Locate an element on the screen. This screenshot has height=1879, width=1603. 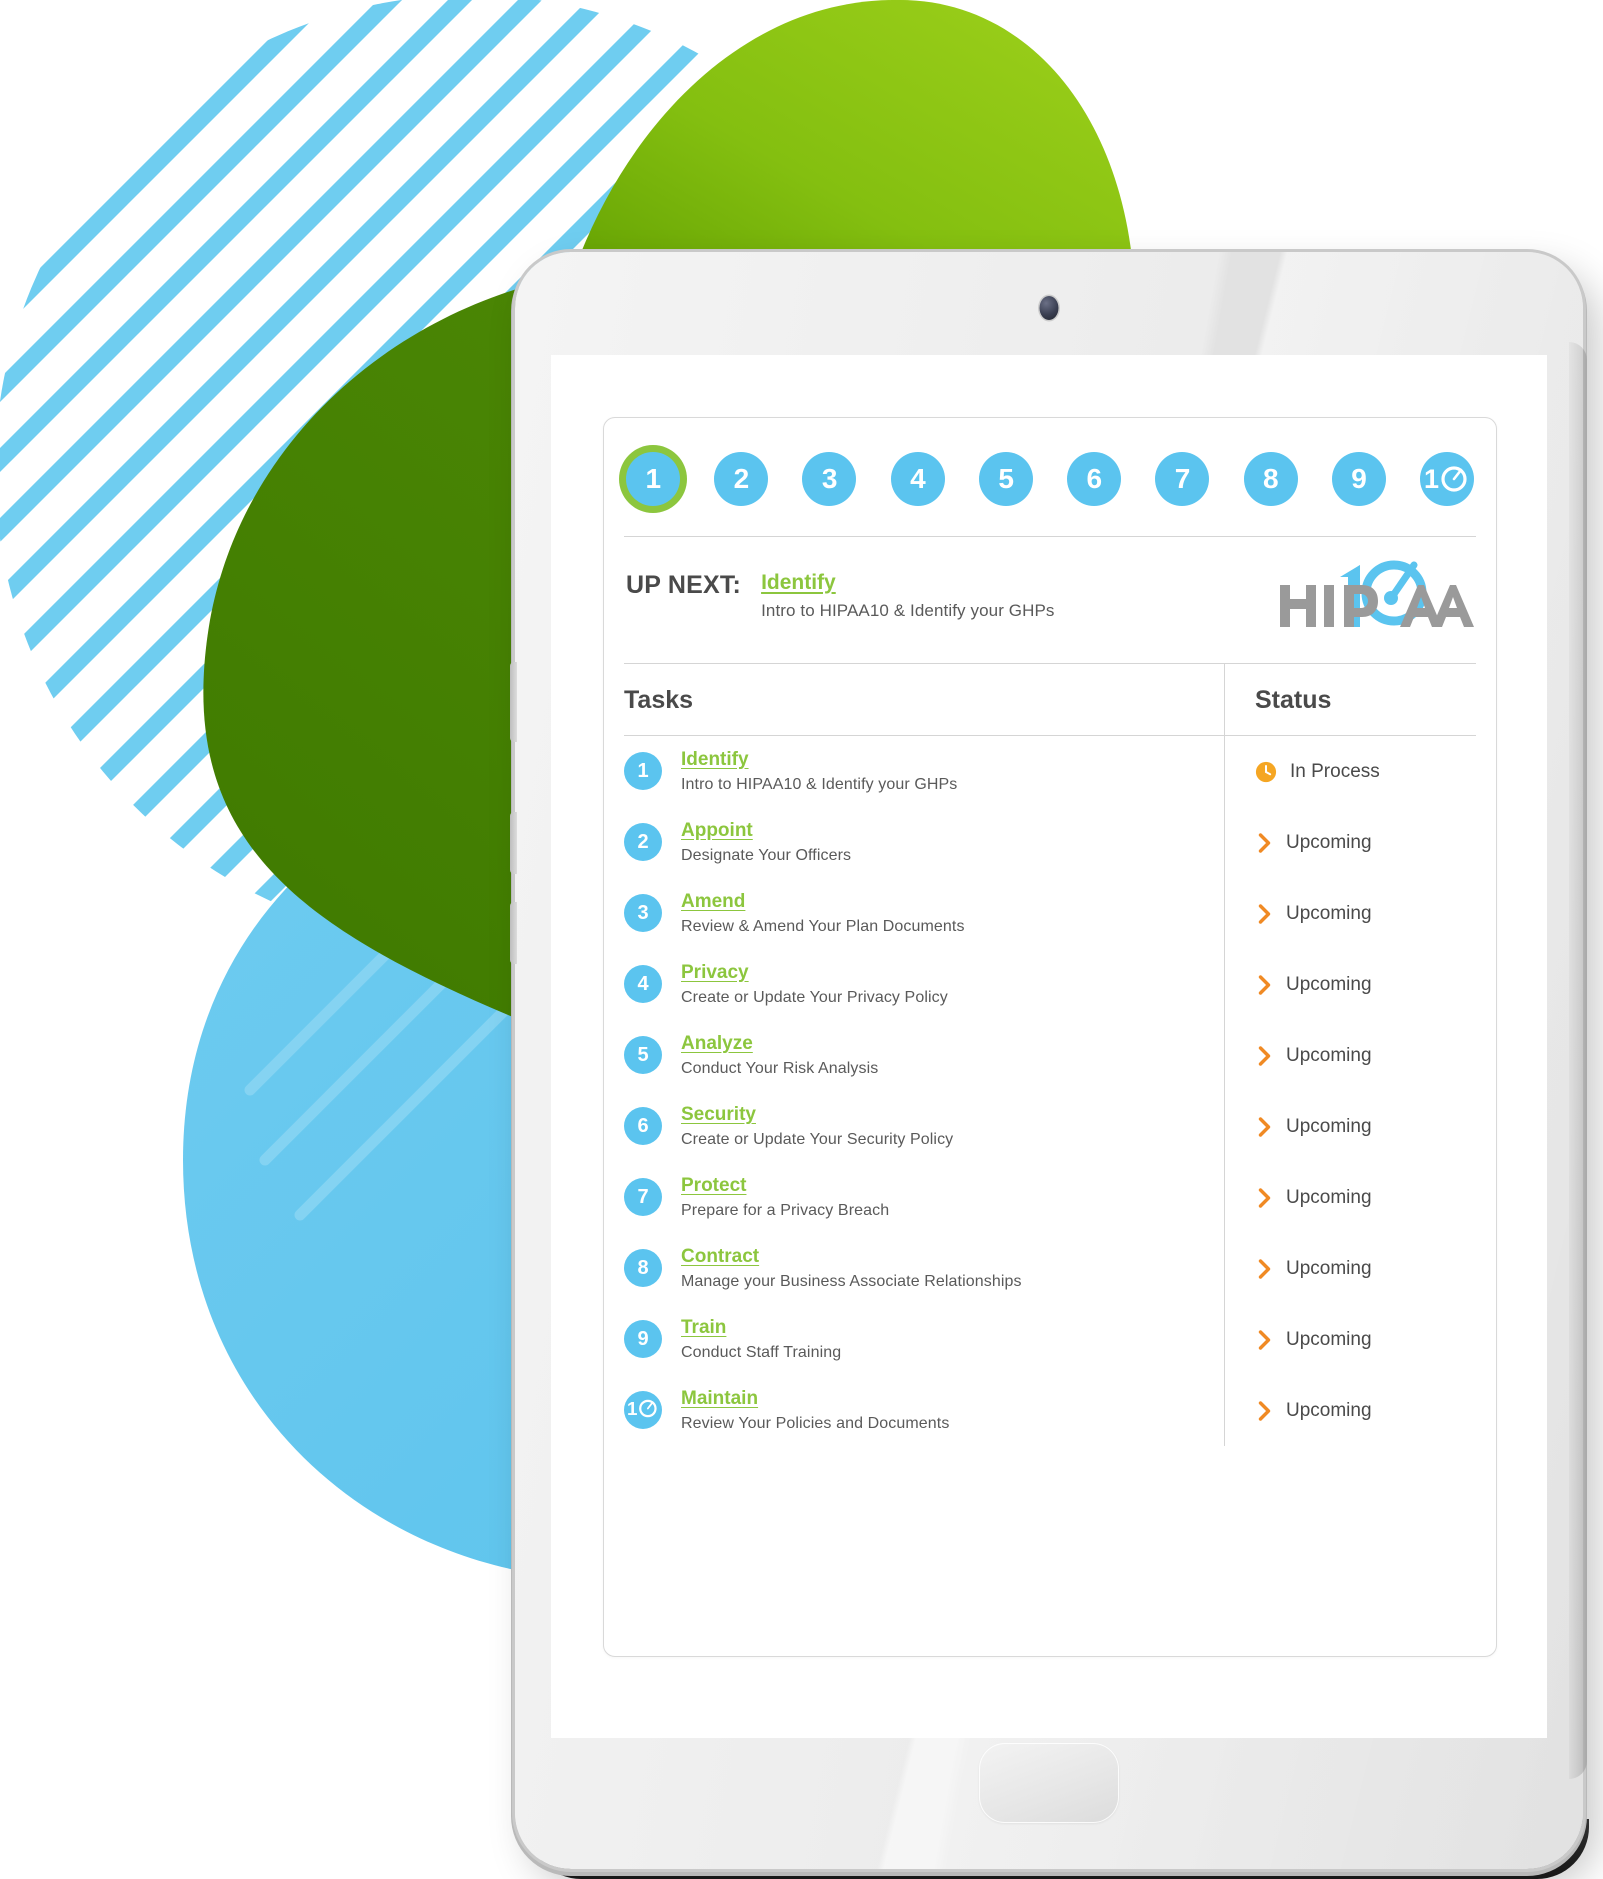
task-text-block: Analyze Conduct Your Risk Analysis is located at coordinates (779, 1055).